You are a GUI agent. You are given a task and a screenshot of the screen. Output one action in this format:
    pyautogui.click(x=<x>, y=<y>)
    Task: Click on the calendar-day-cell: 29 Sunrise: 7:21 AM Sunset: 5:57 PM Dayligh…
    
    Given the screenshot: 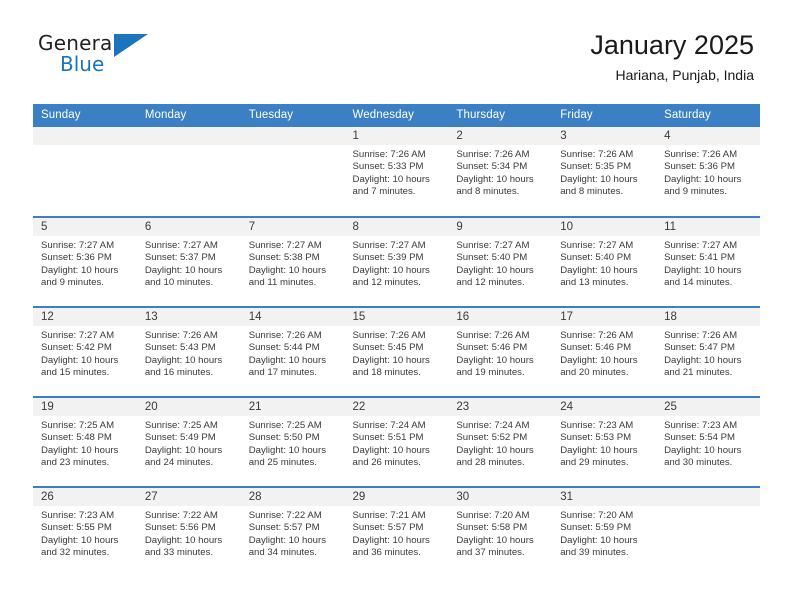 What is the action you would take?
    pyautogui.click(x=396, y=531)
    